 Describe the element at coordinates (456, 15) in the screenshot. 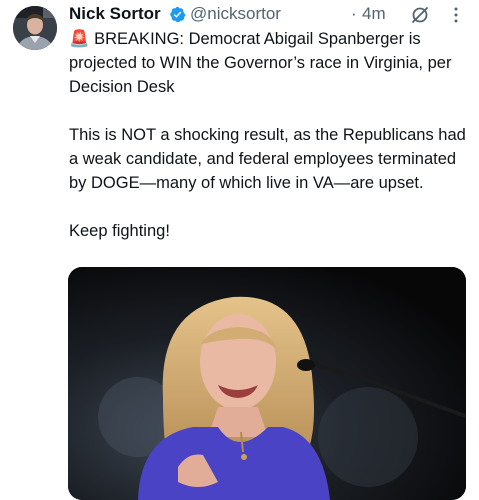

I see `more-options-icon` at that location.